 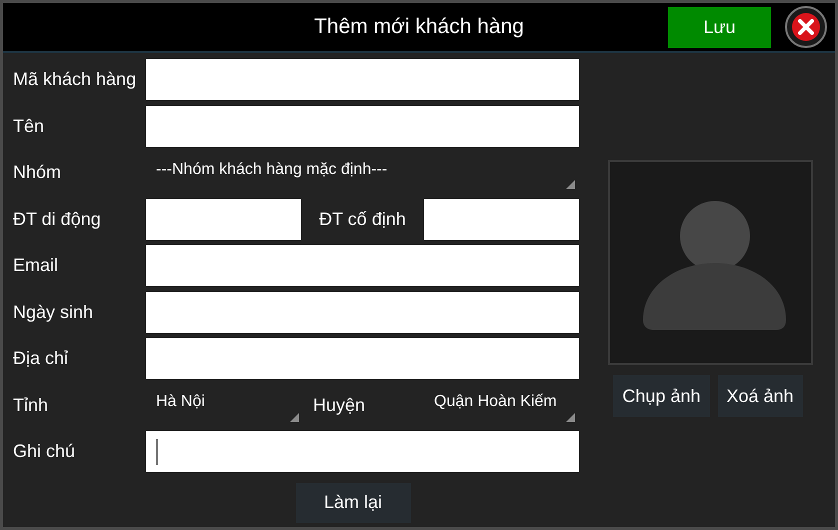 What do you see at coordinates (41, 358) in the screenshot?
I see `field-label: Địa chỉ` at bounding box center [41, 358].